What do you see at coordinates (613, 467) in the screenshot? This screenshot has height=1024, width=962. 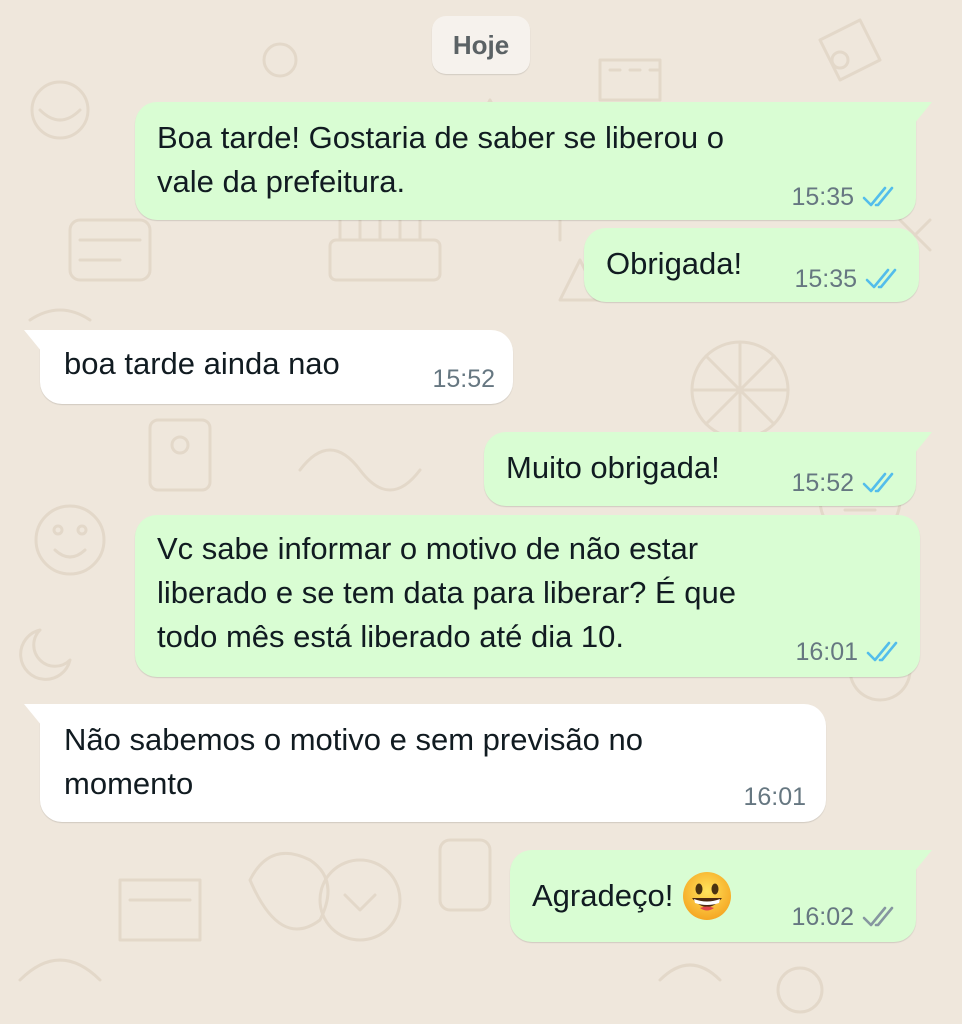 I see `message-text: Muito obrigada!` at bounding box center [613, 467].